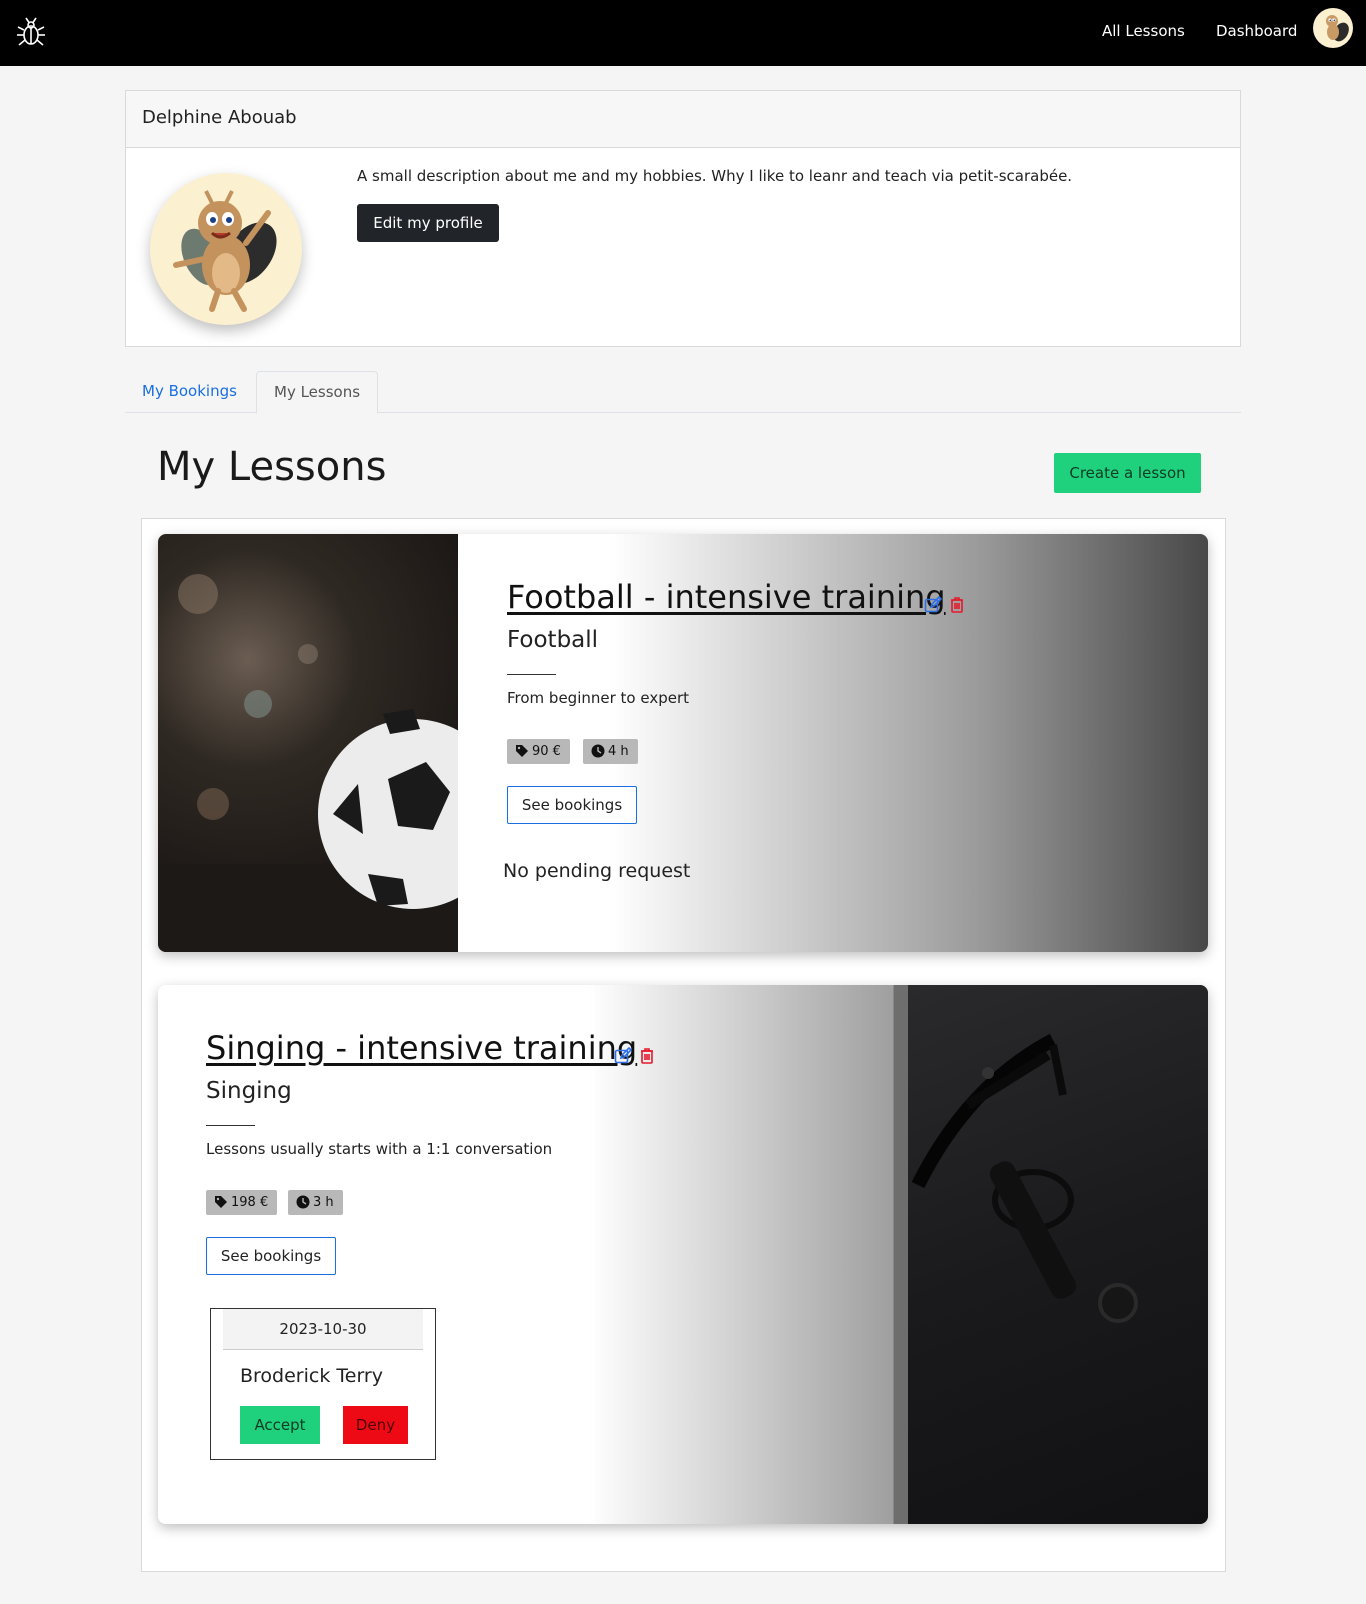 The image size is (1366, 1604). Describe the element at coordinates (553, 640) in the screenshot. I see `lesson-category: Football` at that location.